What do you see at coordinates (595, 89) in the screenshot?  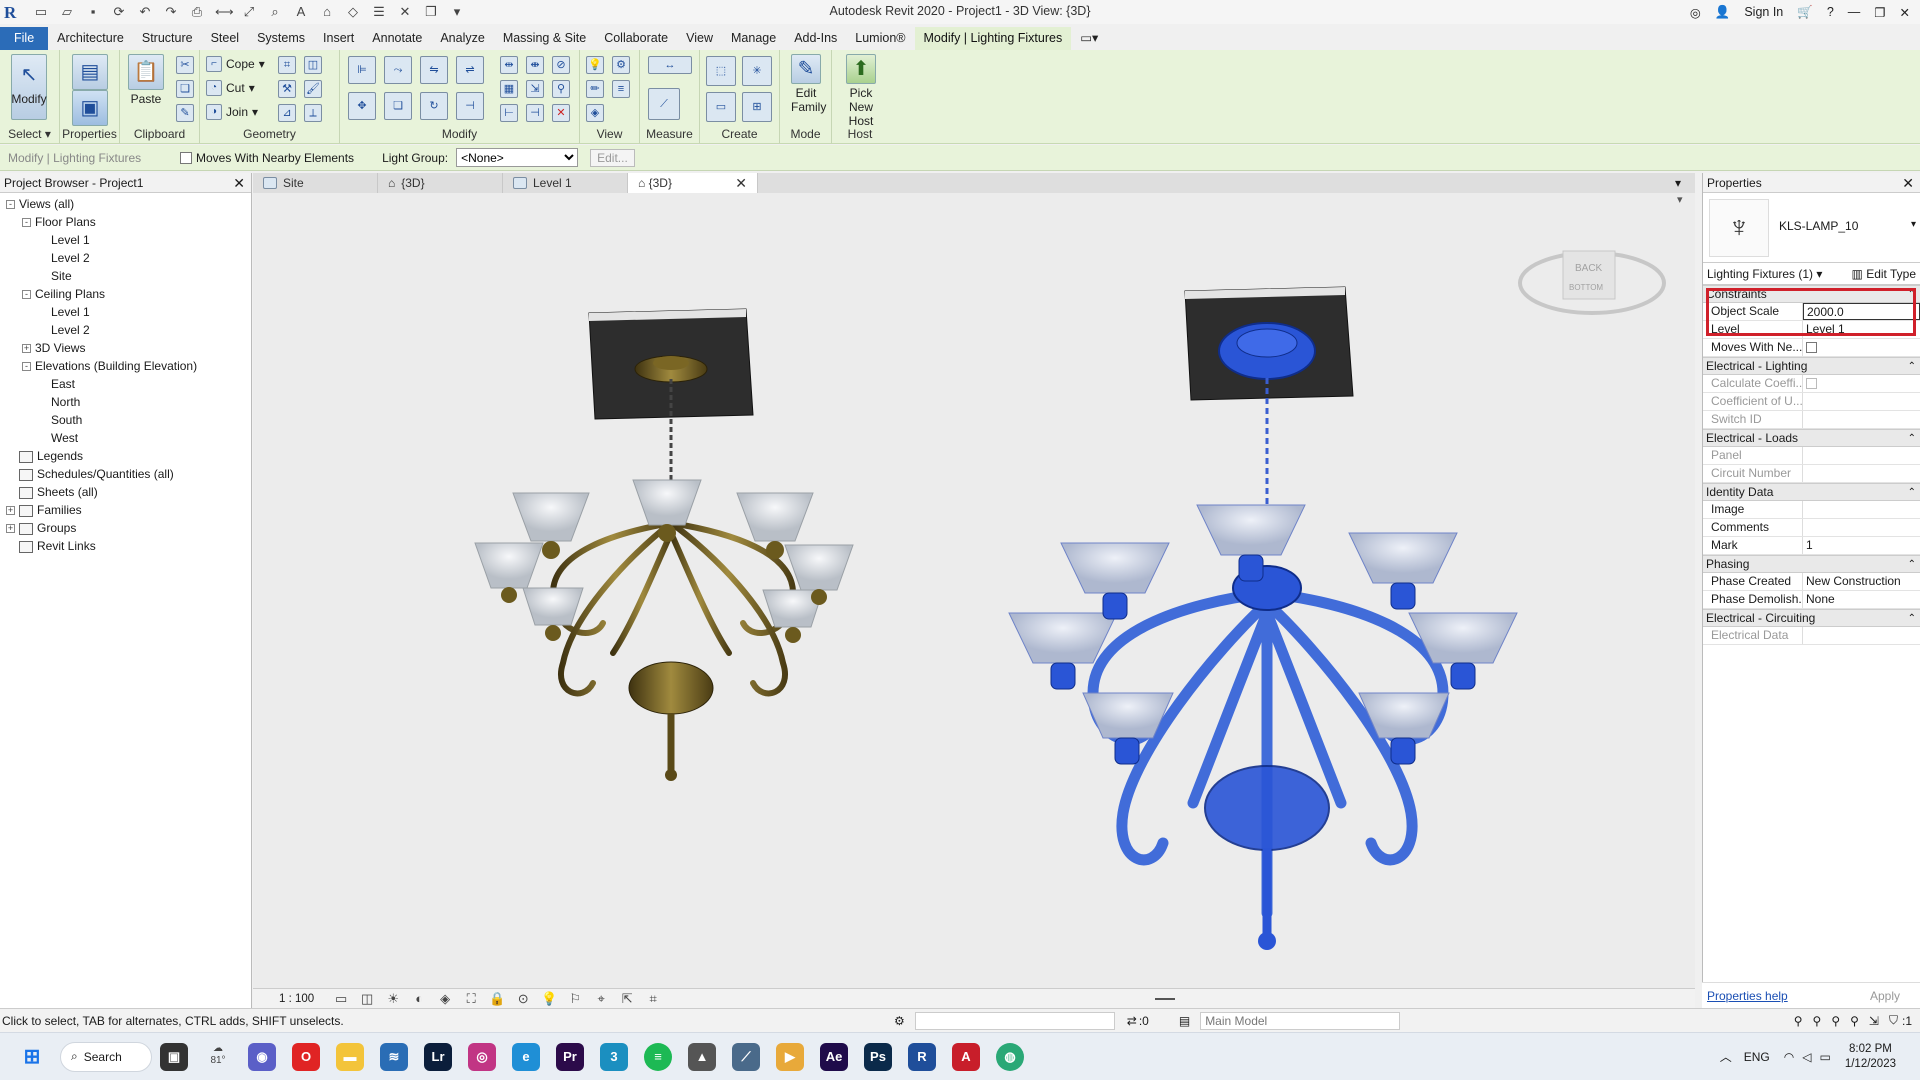 I see `linework-icon: ✏` at bounding box center [595, 89].